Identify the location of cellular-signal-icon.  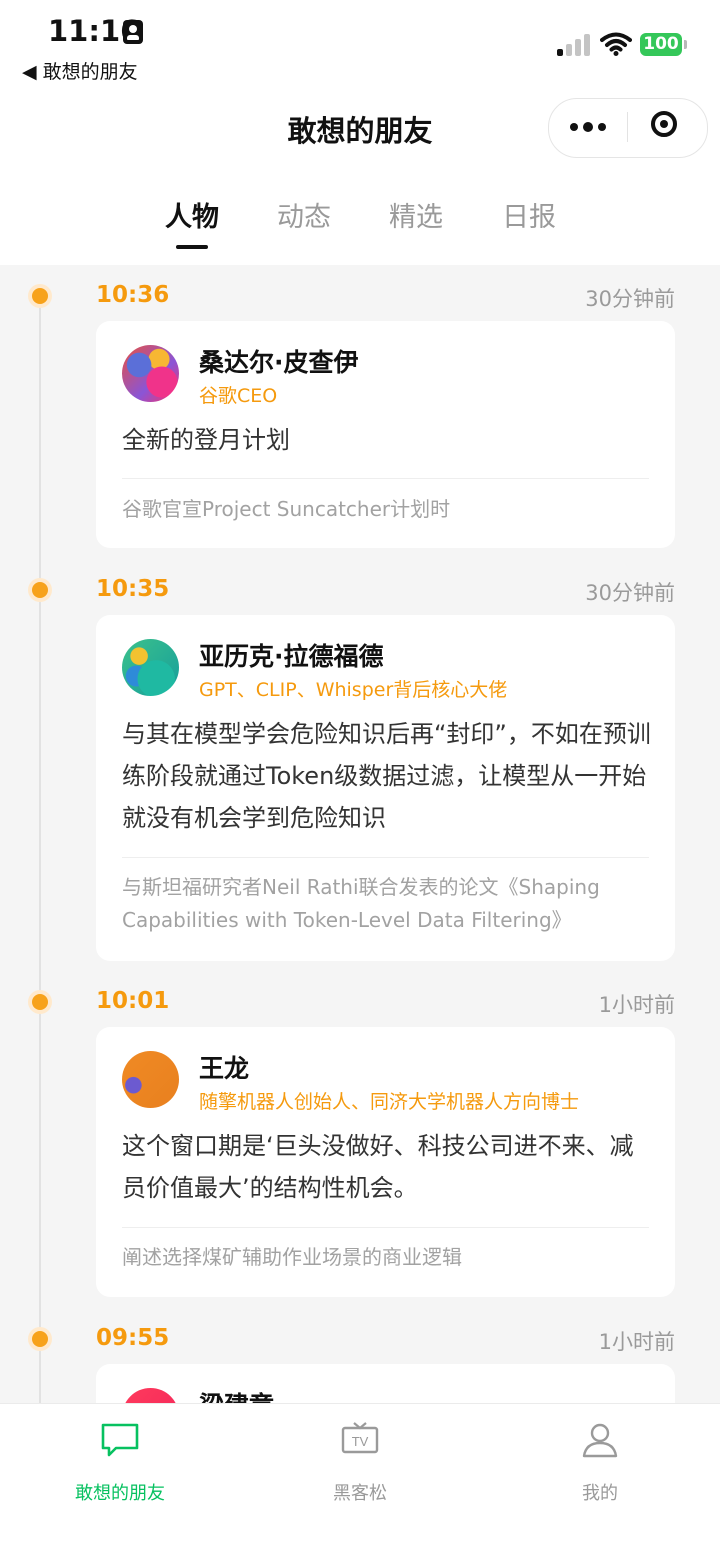
(574, 45).